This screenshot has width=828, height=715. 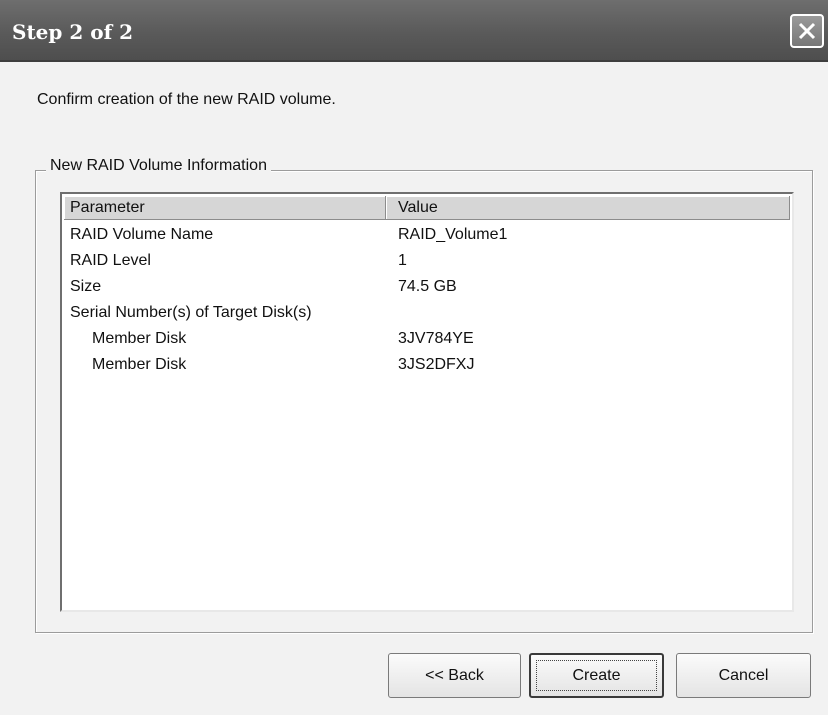 I want to click on row-parameter: RAID Level, so click(x=110, y=260).